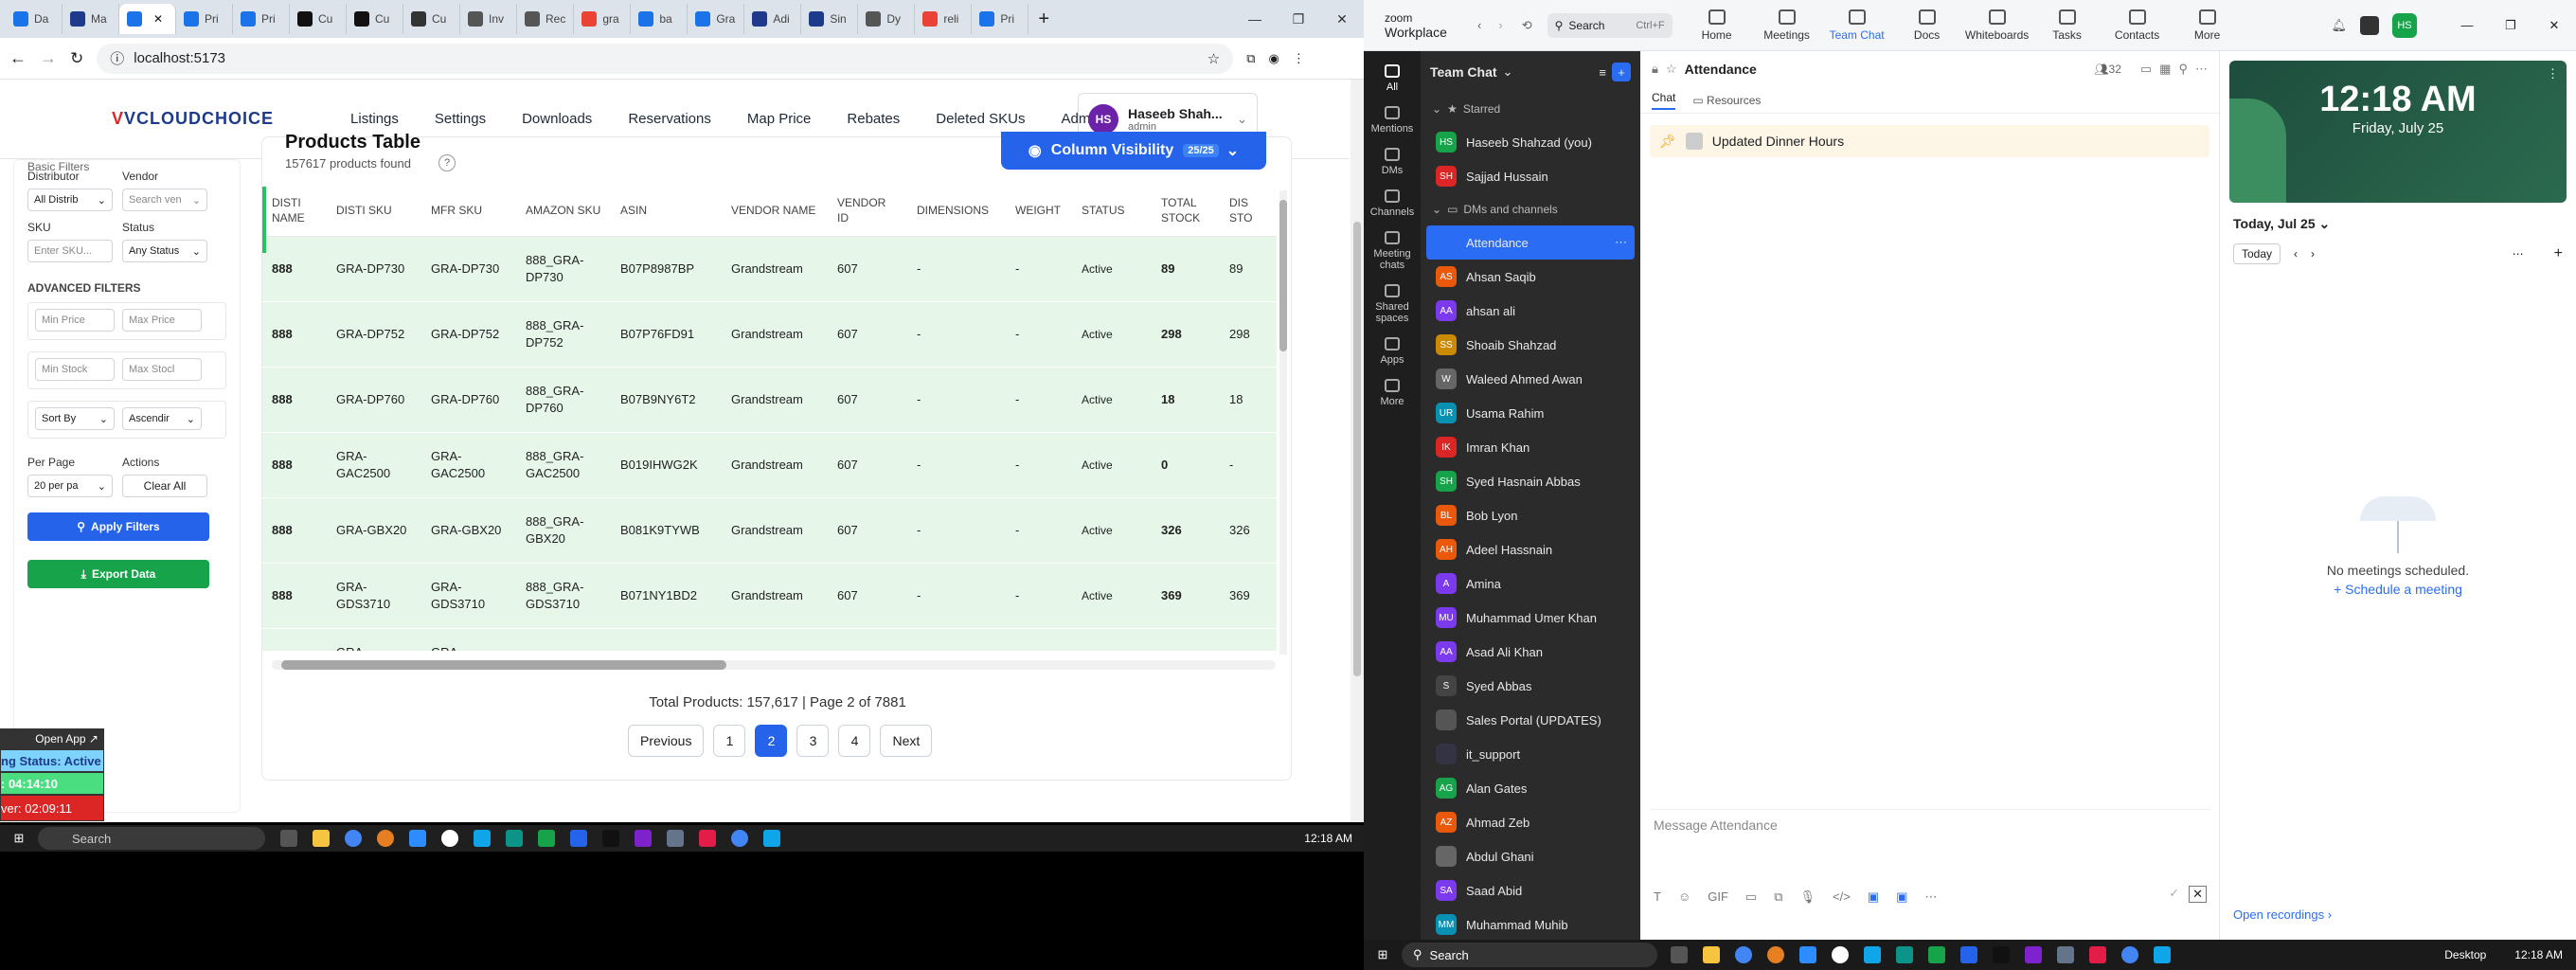 The height and width of the screenshot is (970, 2576). I want to click on zoom-nav-meetings: Meetings, so click(1787, 25).